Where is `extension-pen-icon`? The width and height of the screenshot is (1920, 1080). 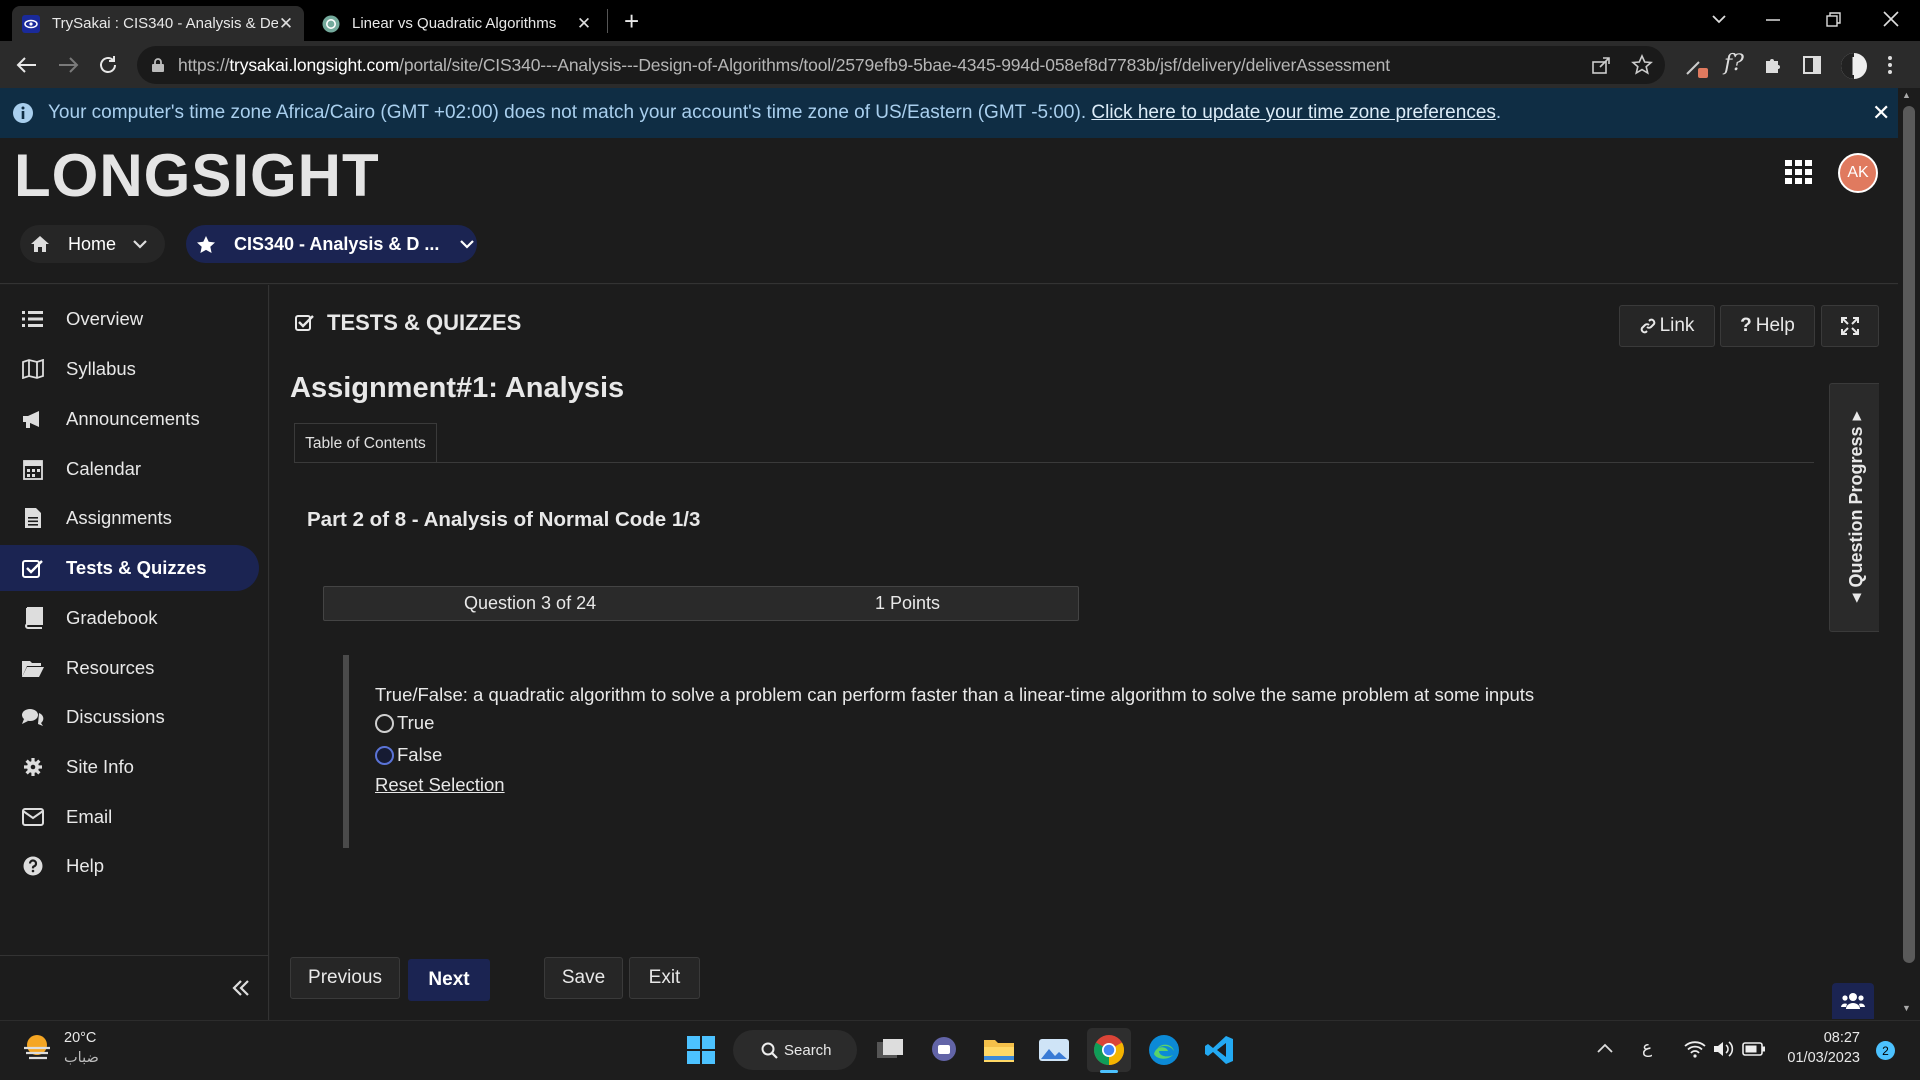
extension-pen-icon is located at coordinates (1697, 67).